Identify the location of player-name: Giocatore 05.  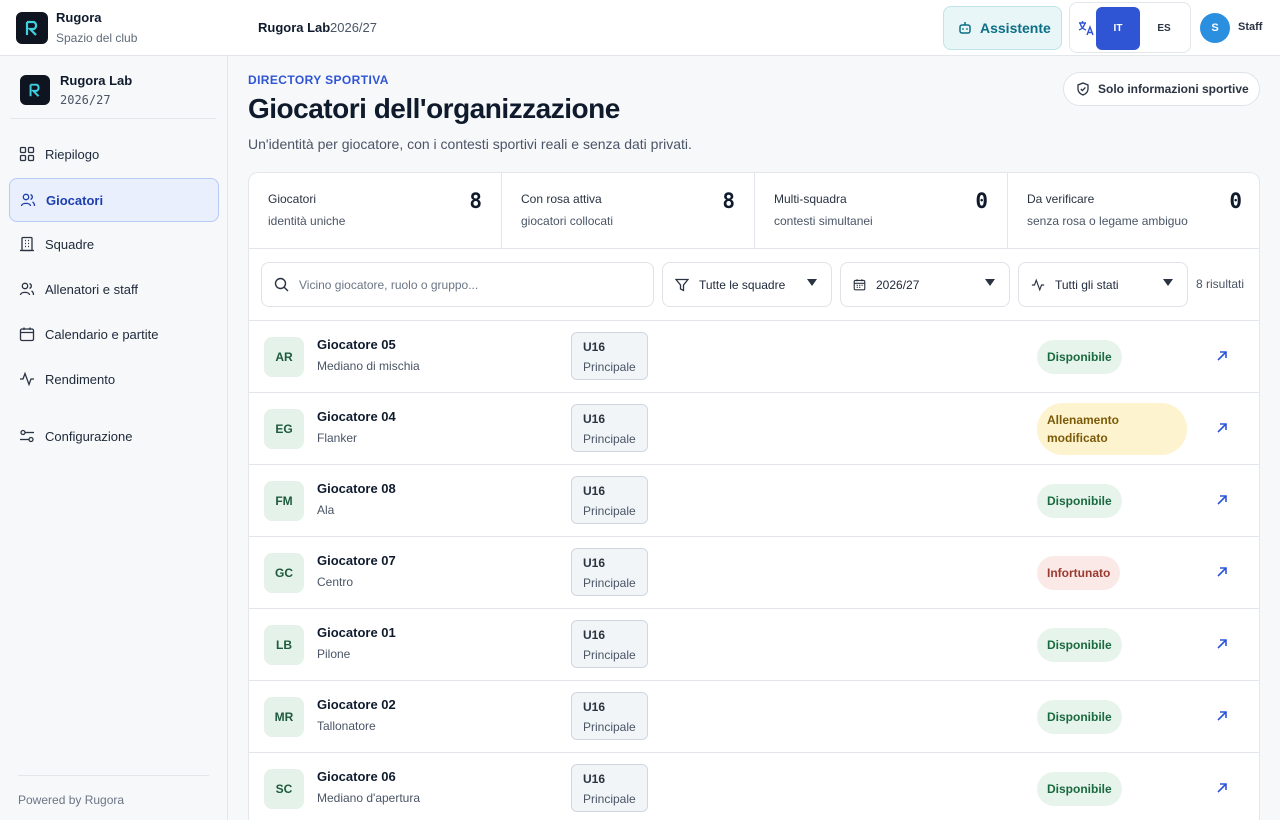
(356, 344).